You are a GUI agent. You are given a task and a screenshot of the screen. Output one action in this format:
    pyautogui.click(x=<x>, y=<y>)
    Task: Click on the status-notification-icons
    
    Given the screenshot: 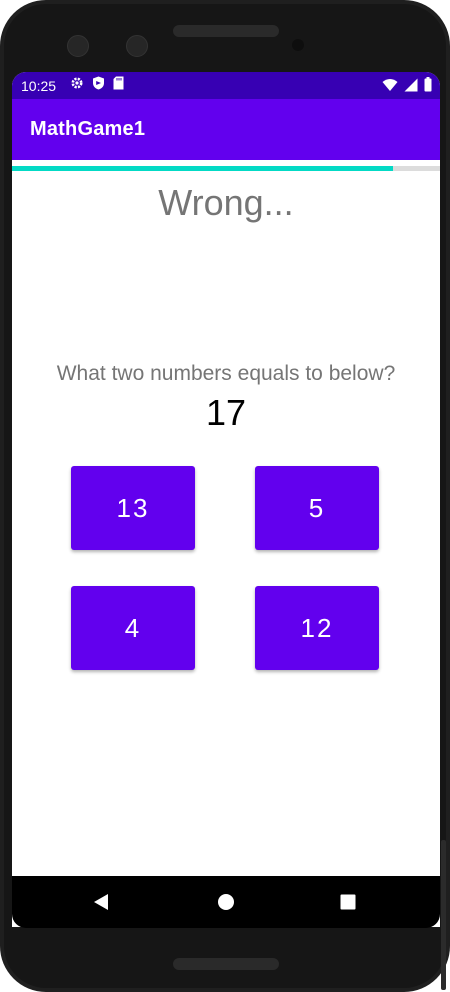 What is the action you would take?
    pyautogui.click(x=97, y=84)
    